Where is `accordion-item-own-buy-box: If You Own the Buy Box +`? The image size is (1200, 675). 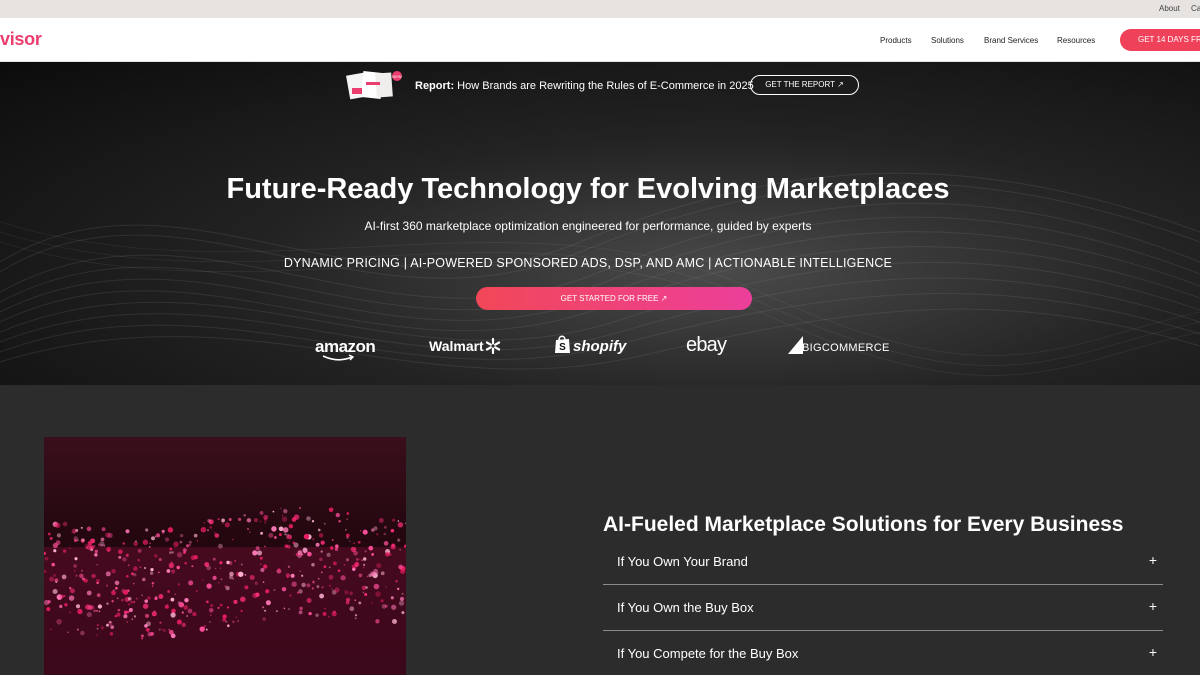
accordion-item-own-buy-box: If You Own the Buy Box + is located at coordinates (883, 608).